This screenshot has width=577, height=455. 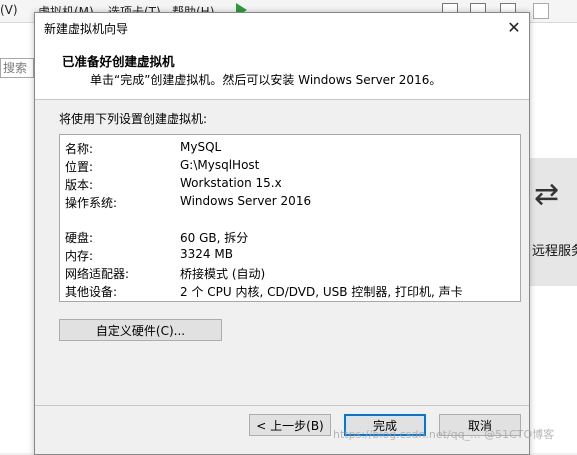 What do you see at coordinates (246, 201) in the screenshot?
I see `summary-value: Windows Server 2016` at bounding box center [246, 201].